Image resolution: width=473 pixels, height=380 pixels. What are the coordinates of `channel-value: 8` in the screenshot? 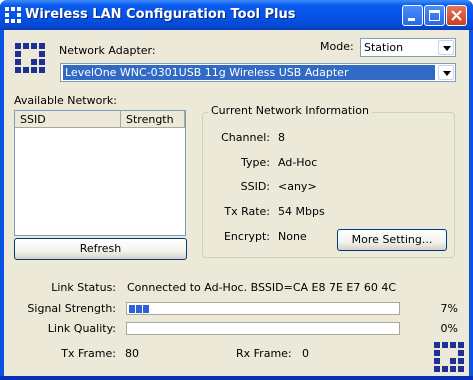 It's located at (281, 137).